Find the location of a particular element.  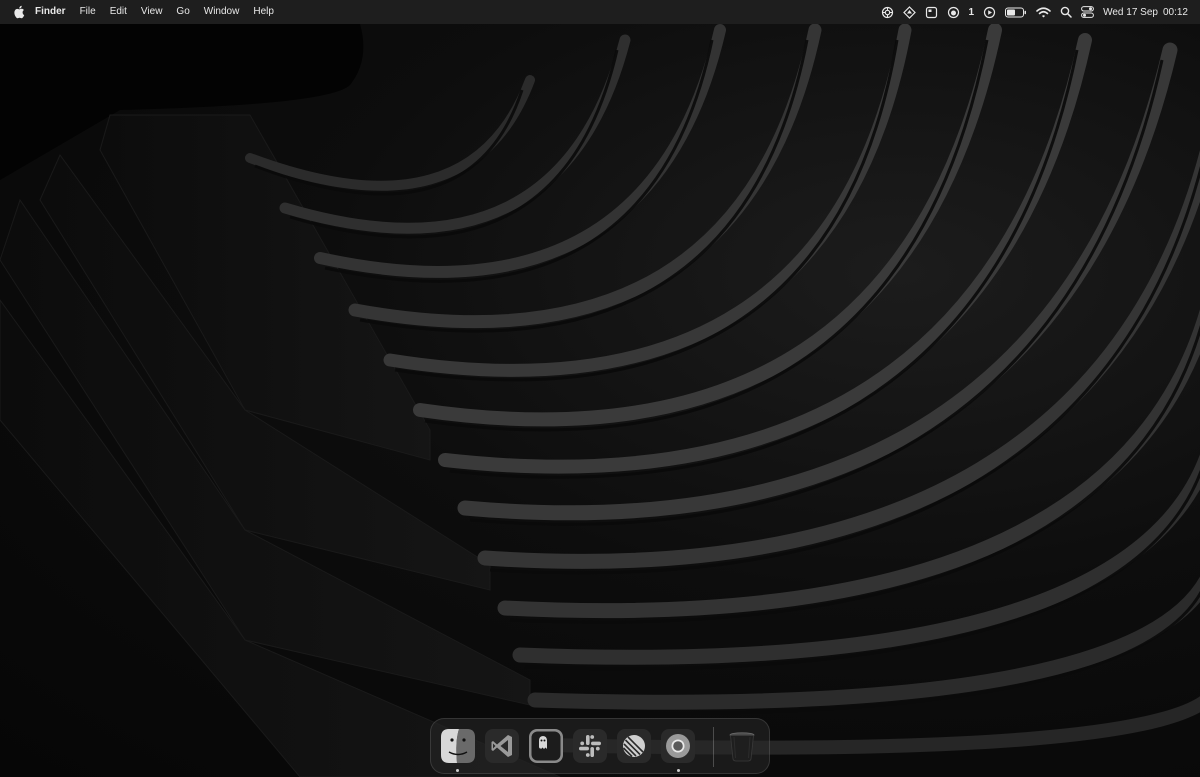

date-time: Wed 17 Sep 00:12 is located at coordinates (1145, 12).